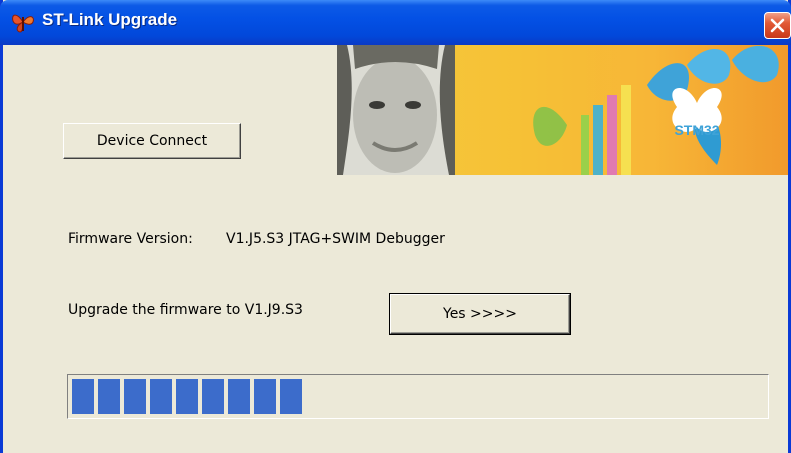 The height and width of the screenshot is (453, 791). I want to click on butterfly-icon, so click(23, 22).